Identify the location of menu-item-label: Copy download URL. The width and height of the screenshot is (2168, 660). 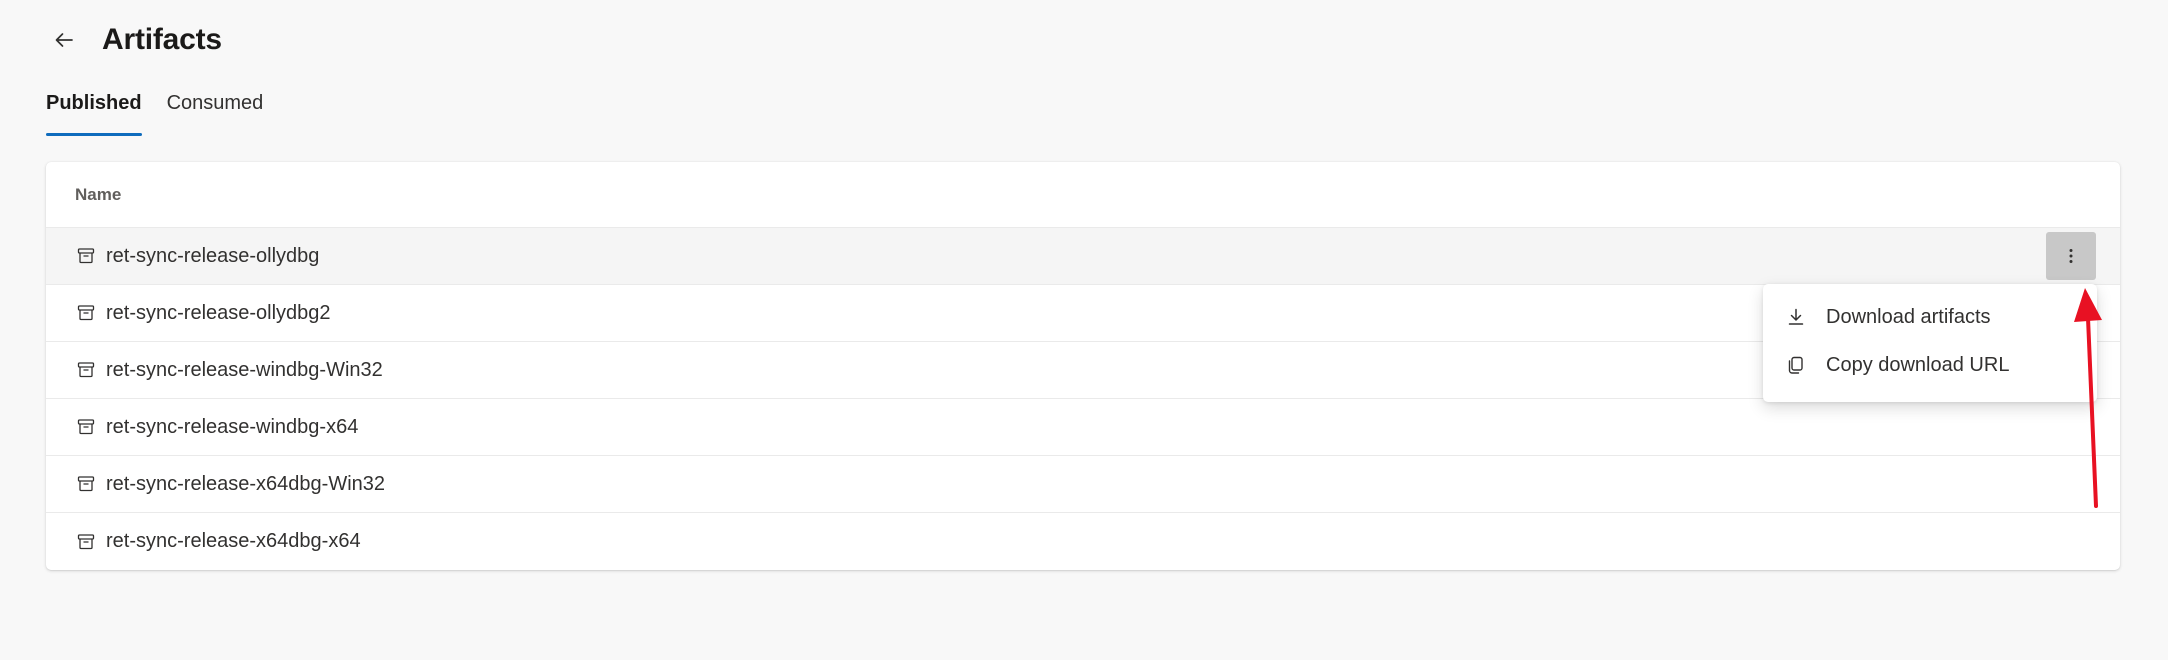
(1918, 364).